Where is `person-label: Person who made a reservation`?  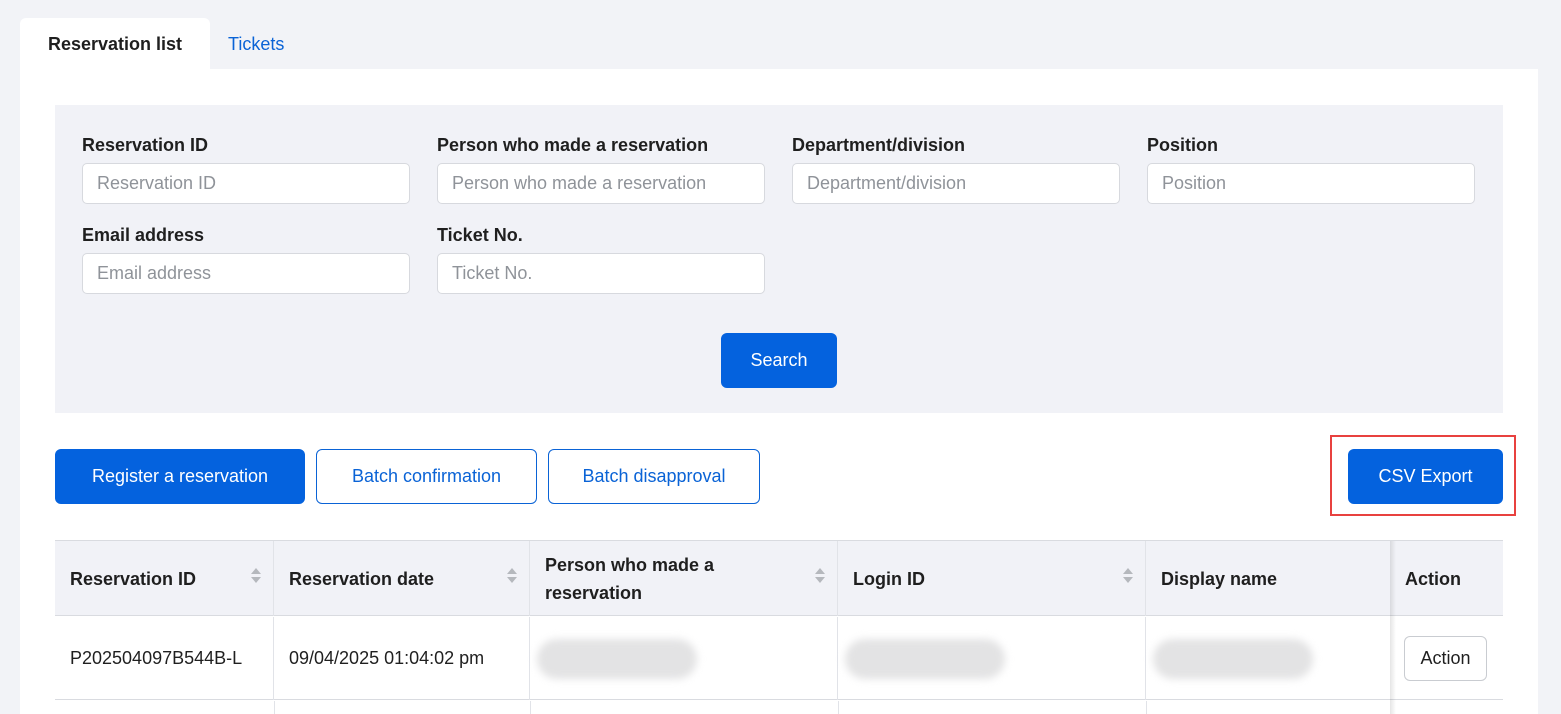
person-label: Person who made a reservation is located at coordinates (573, 145).